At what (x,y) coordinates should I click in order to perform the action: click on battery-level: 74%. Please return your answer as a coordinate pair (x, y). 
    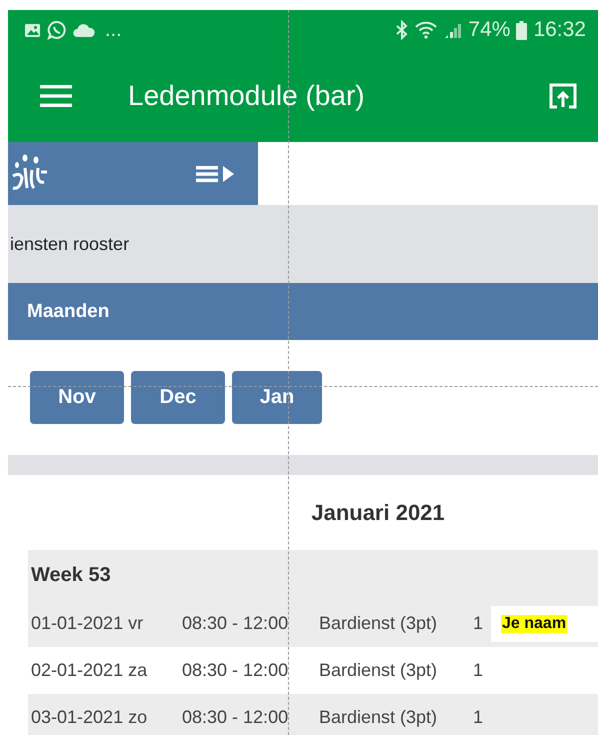
    Looking at the image, I should click on (489, 30).